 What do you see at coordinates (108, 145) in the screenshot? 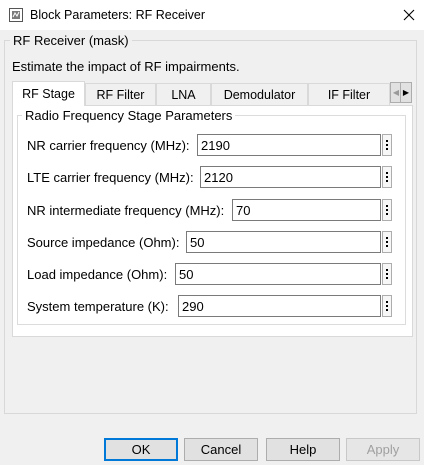
I see `param-label-nr-carrier-frequency: NR carrier frequency (MHz):` at bounding box center [108, 145].